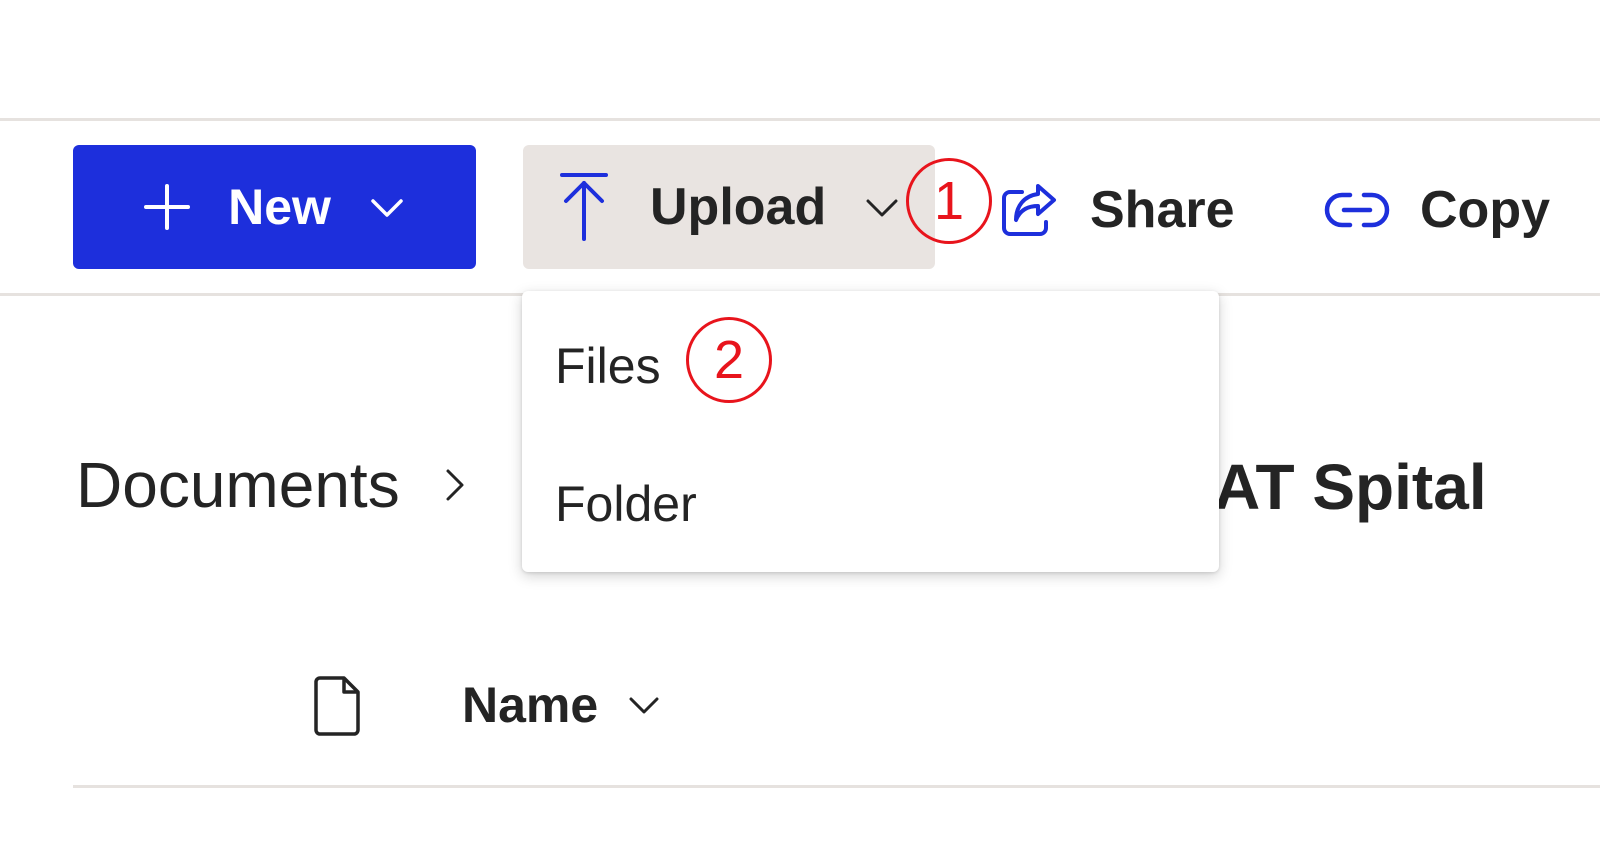 Image resolution: width=1600 pixels, height=862 pixels. I want to click on copy-link-button: Copy, so click(1437, 210).